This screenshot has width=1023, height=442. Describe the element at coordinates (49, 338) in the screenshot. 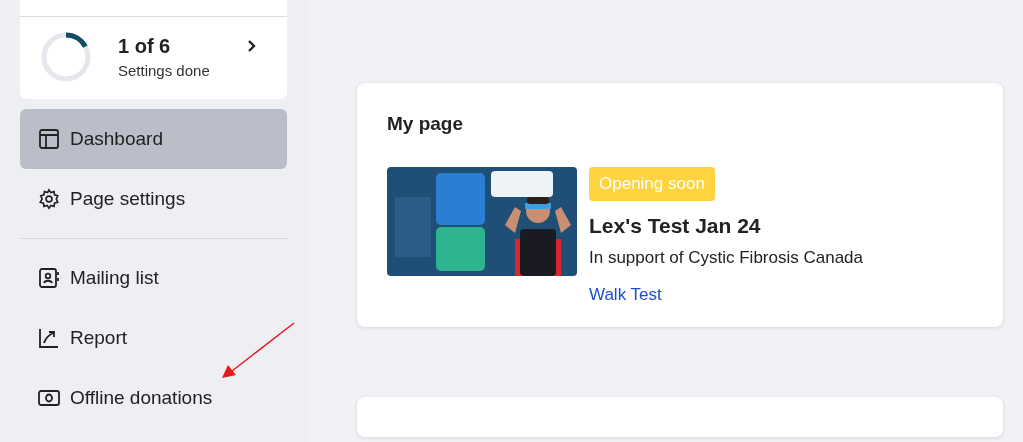

I see `chart-arrow-icon` at that location.